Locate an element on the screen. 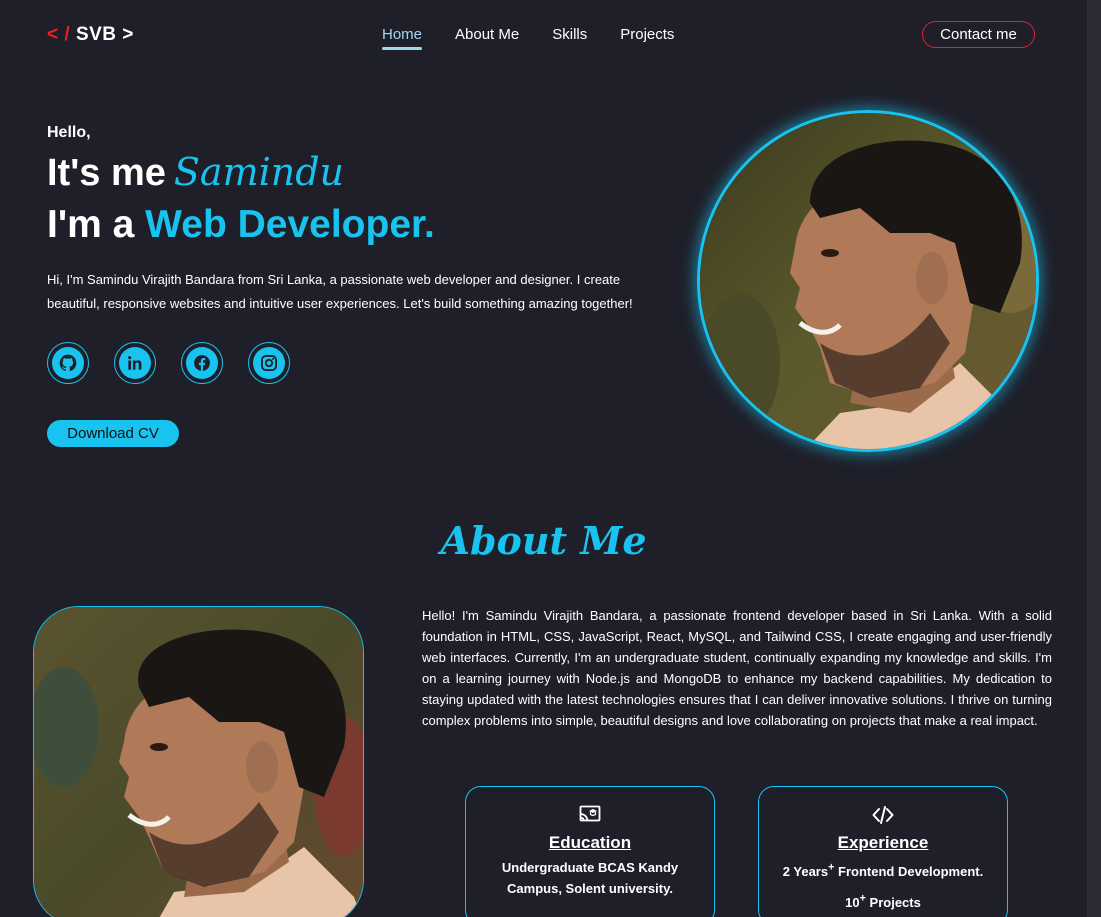 This screenshot has width=1101, height=917. page-scrollbar is located at coordinates (1094, 458).